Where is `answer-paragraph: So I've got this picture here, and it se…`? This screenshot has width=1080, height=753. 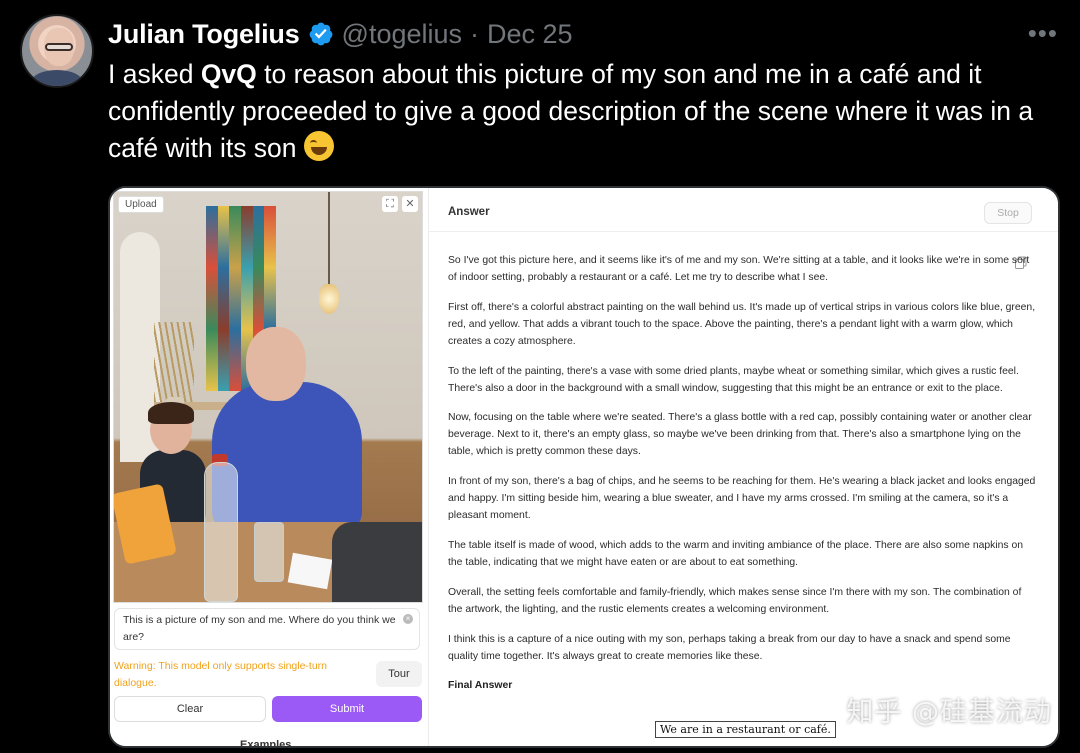 answer-paragraph: So I've got this picture here, and it se… is located at coordinates (739, 269).